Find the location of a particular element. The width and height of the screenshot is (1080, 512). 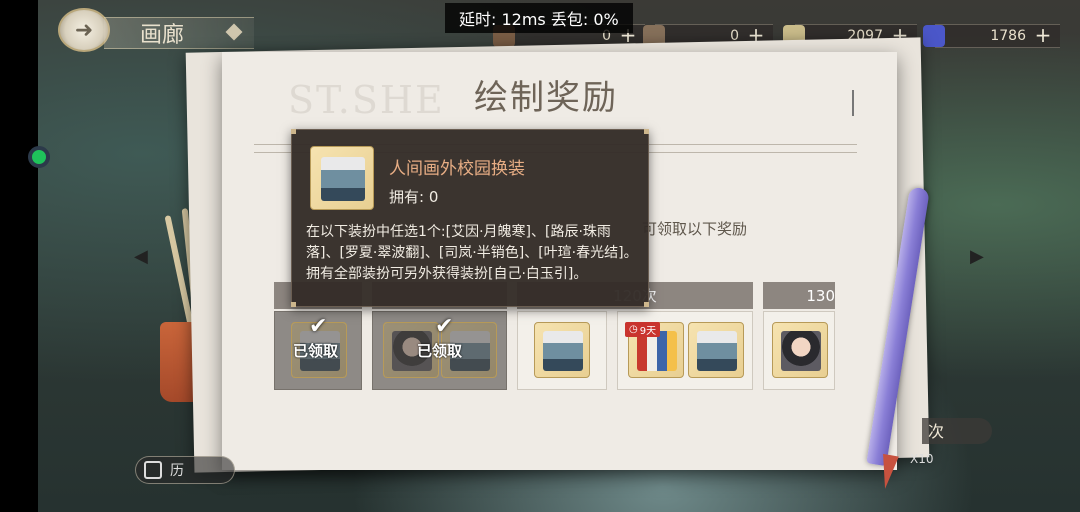

left-black-strip is located at coordinates (19, 256).